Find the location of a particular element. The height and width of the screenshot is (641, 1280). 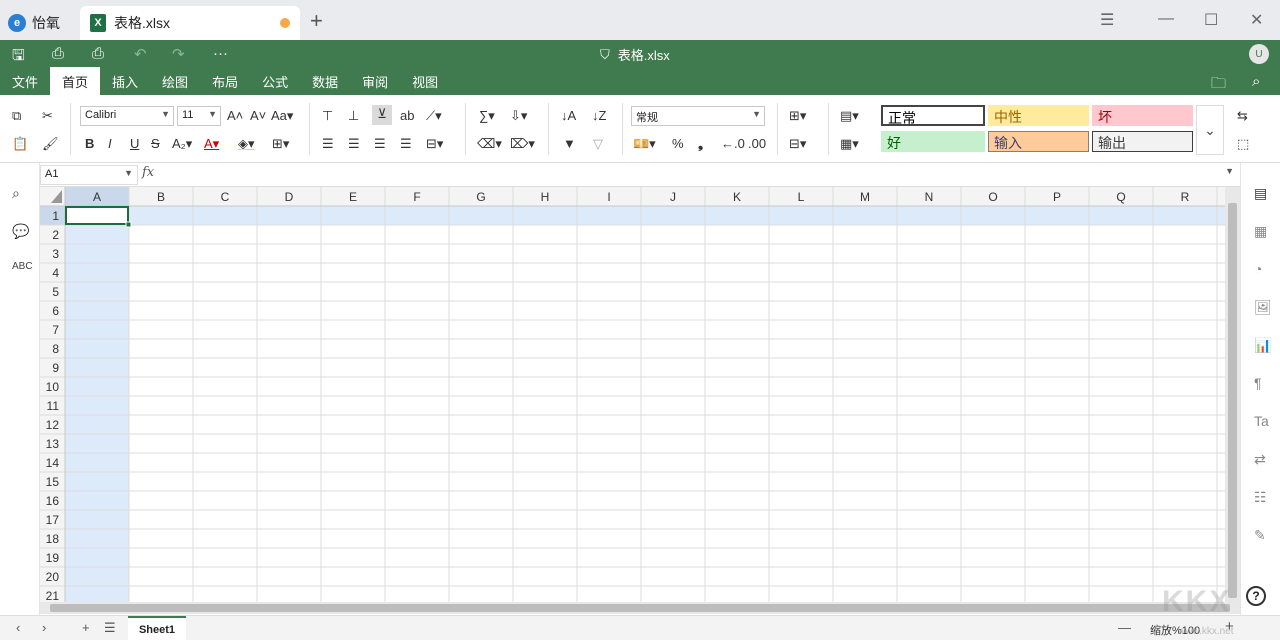

column-header-Q: Q is located at coordinates (1120, 197).